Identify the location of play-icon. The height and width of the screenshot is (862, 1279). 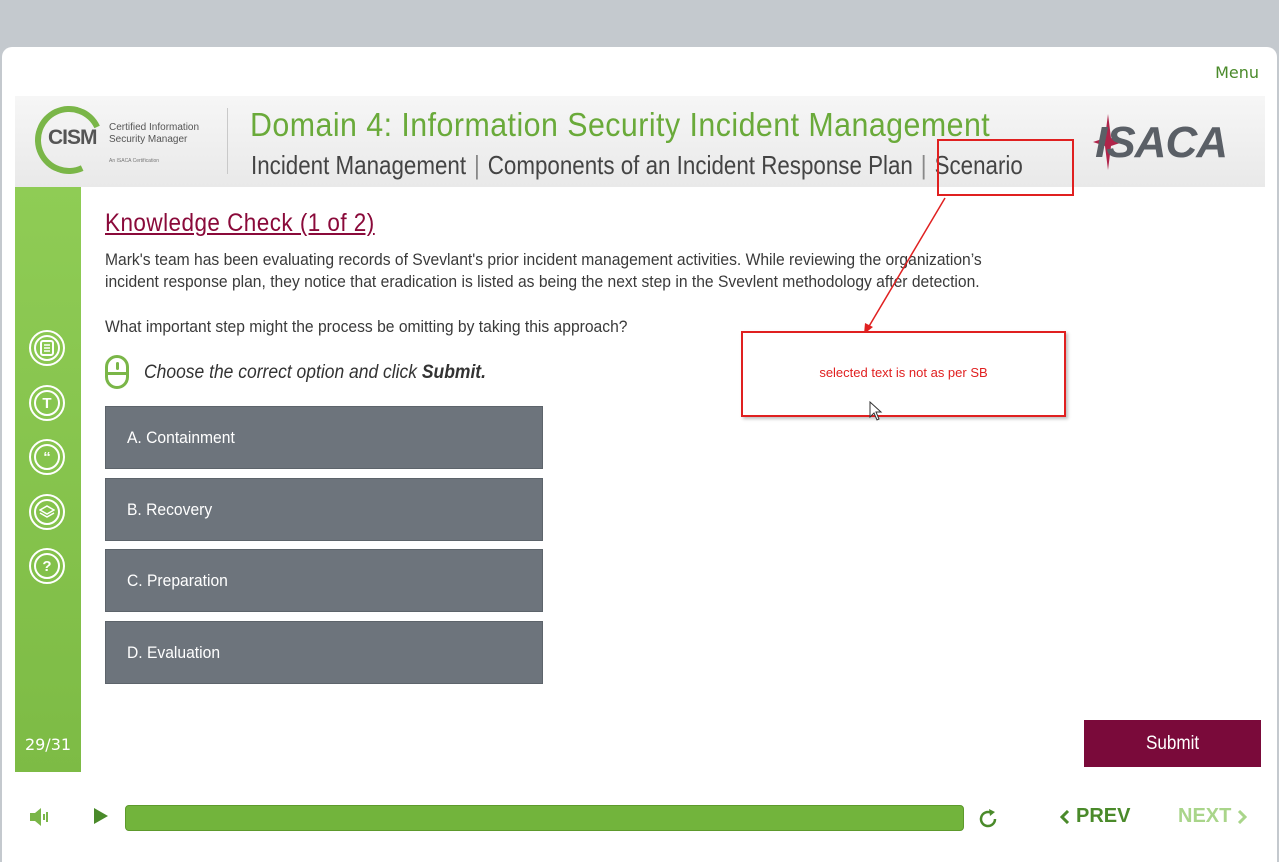
(101, 816).